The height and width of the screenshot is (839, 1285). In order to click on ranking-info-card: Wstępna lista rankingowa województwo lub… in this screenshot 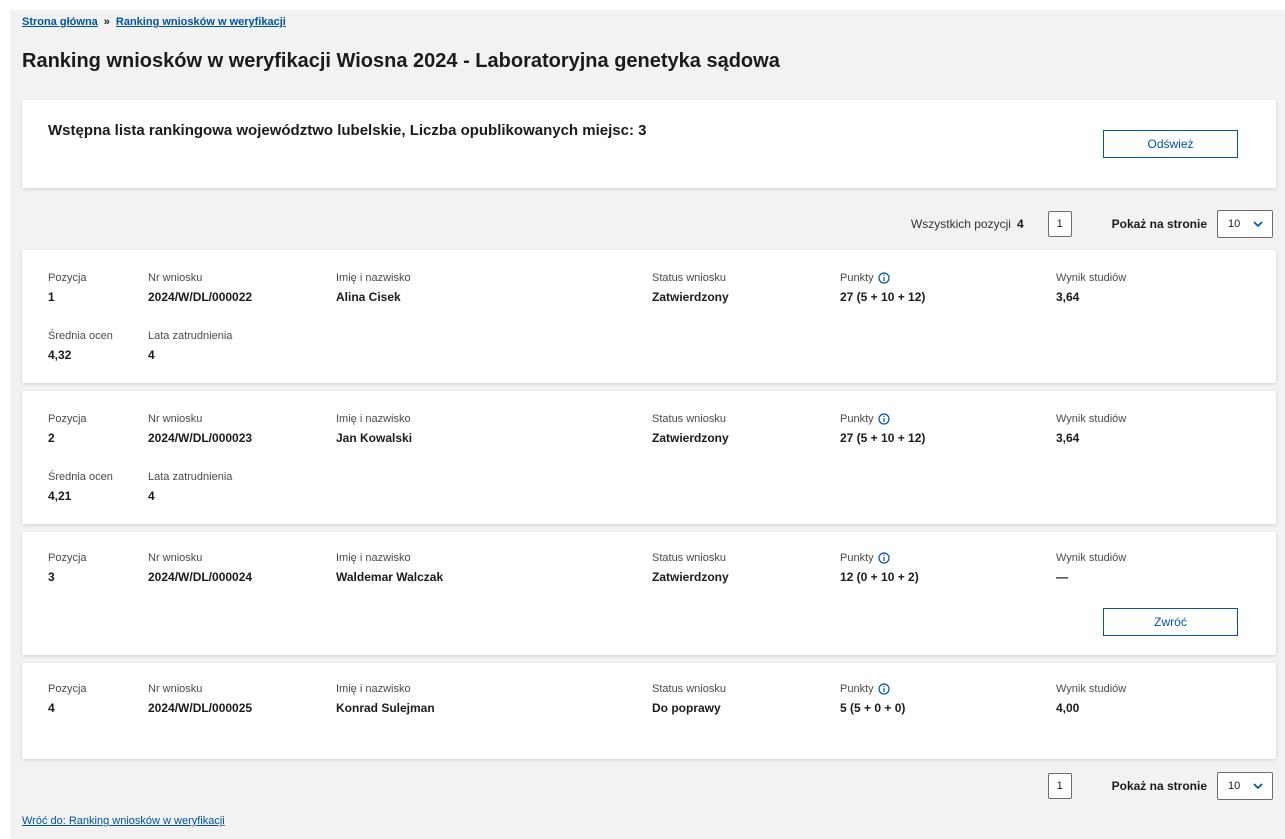, I will do `click(649, 144)`.